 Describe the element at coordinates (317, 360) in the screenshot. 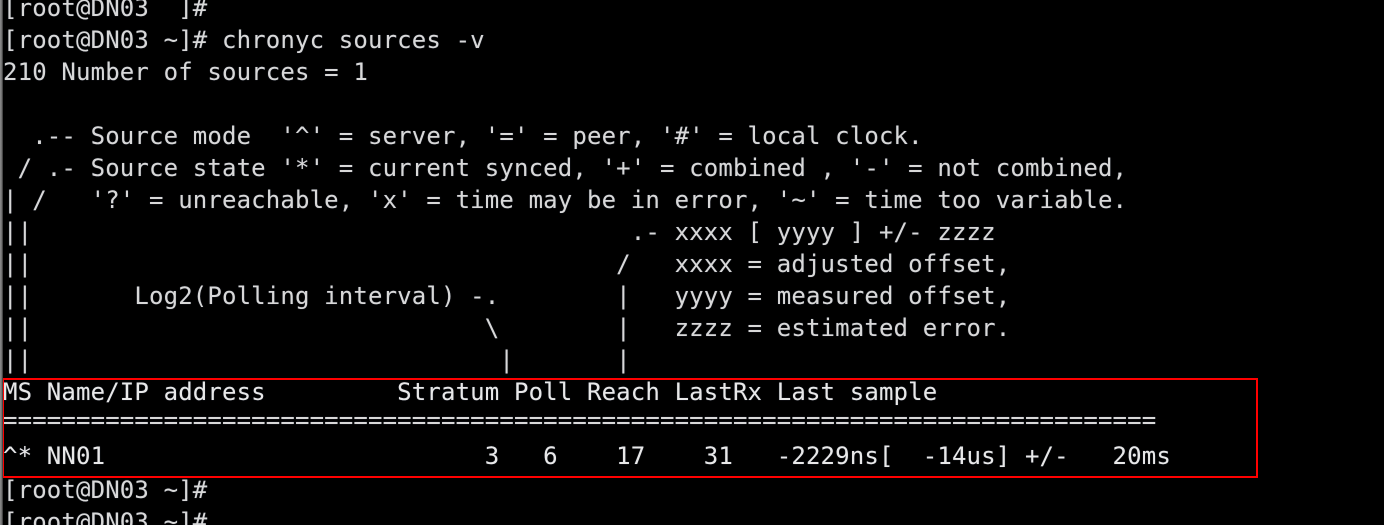

I see `terminal-line-legend-art-bars: || | |` at that location.